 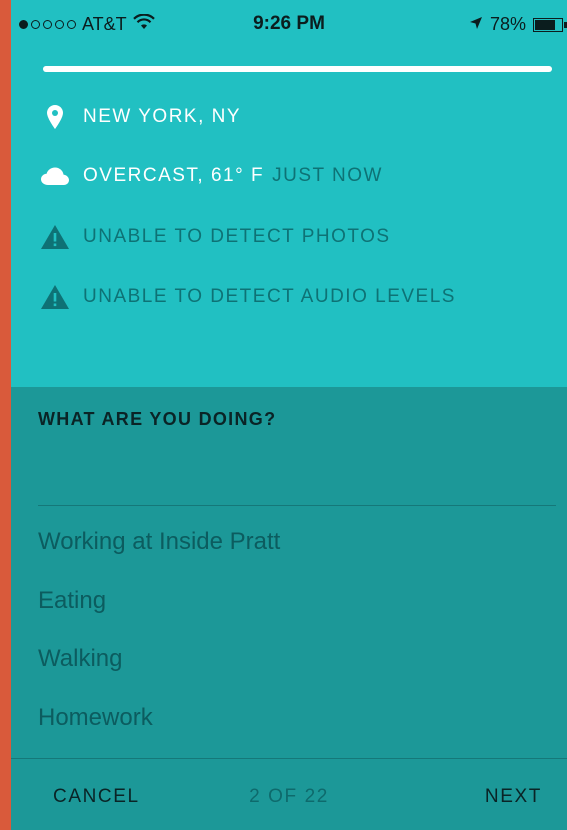 What do you see at coordinates (513, 797) in the screenshot?
I see `next-button: NEXT` at bounding box center [513, 797].